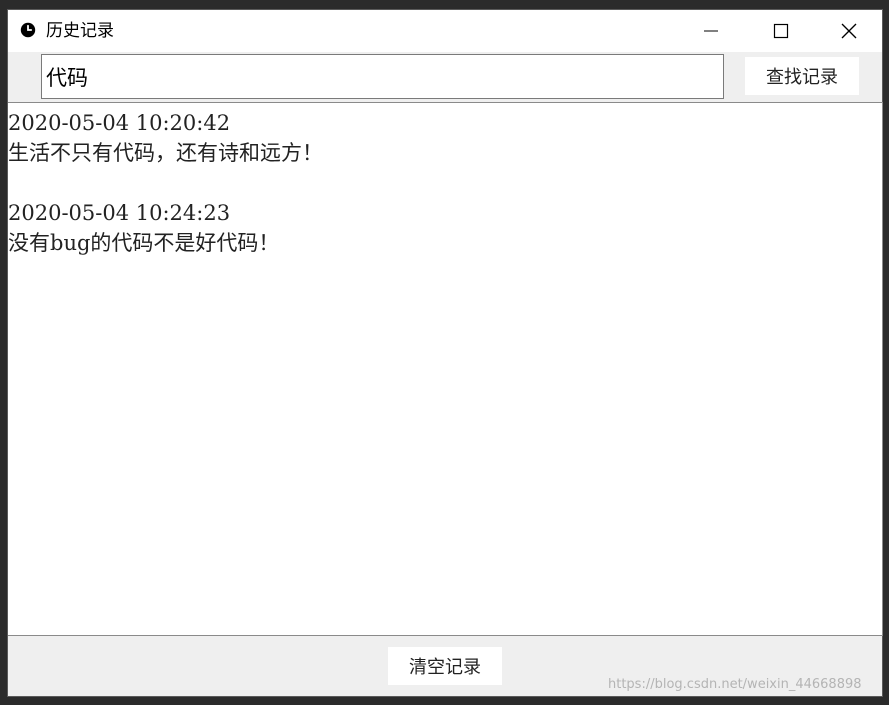 This screenshot has width=889, height=705. What do you see at coordinates (3, 352) in the screenshot?
I see `background-left` at bounding box center [3, 352].